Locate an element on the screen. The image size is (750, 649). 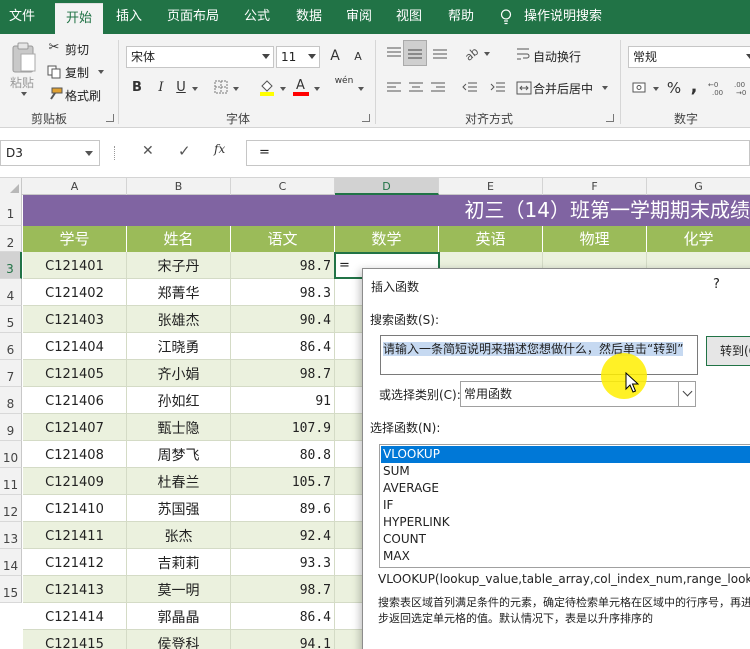
cell-c12: 89.6 is located at coordinates (283, 508).